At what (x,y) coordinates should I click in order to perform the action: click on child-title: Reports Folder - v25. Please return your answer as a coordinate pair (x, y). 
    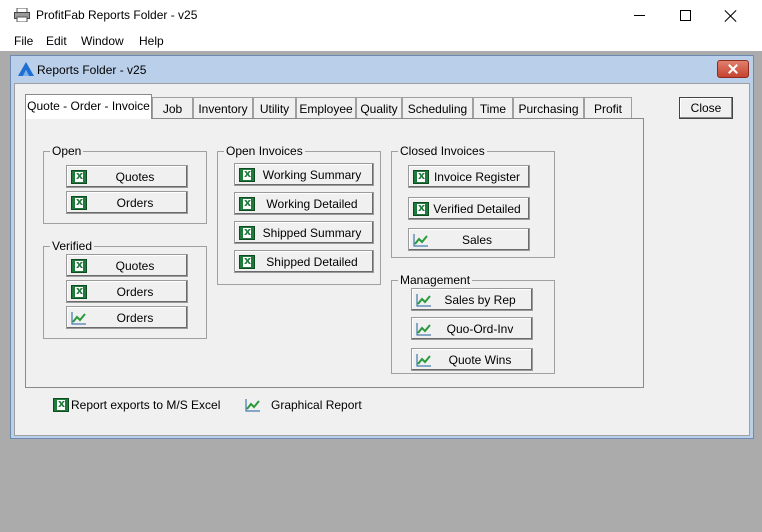
    Looking at the image, I should click on (92, 70).